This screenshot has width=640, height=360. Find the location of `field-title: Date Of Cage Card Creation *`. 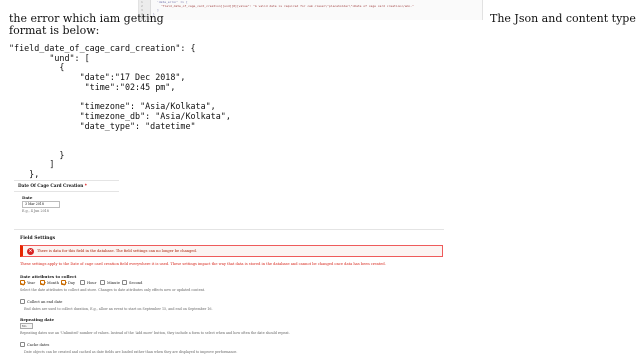

field-title: Date Of Cage Card Creation * is located at coordinates (52, 185).